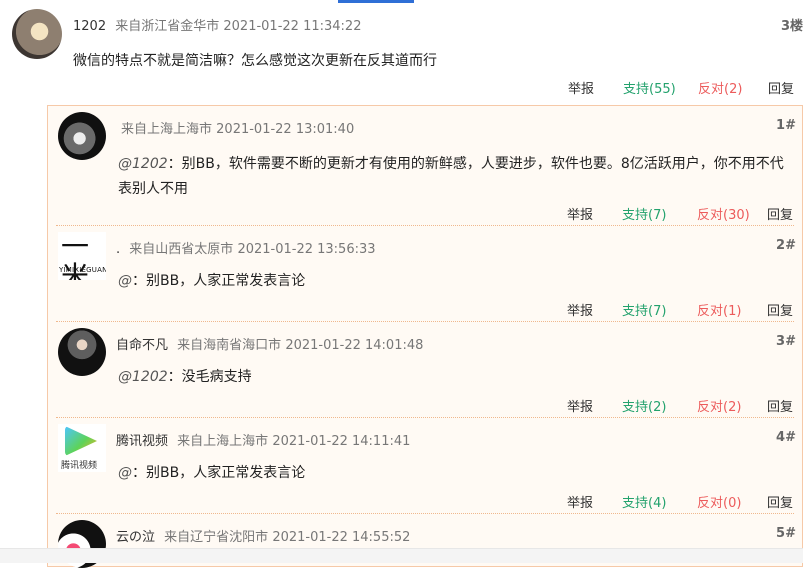  Describe the element at coordinates (181, 249) in the screenshot. I see `reply-location: 来自山西省太原市` at that location.